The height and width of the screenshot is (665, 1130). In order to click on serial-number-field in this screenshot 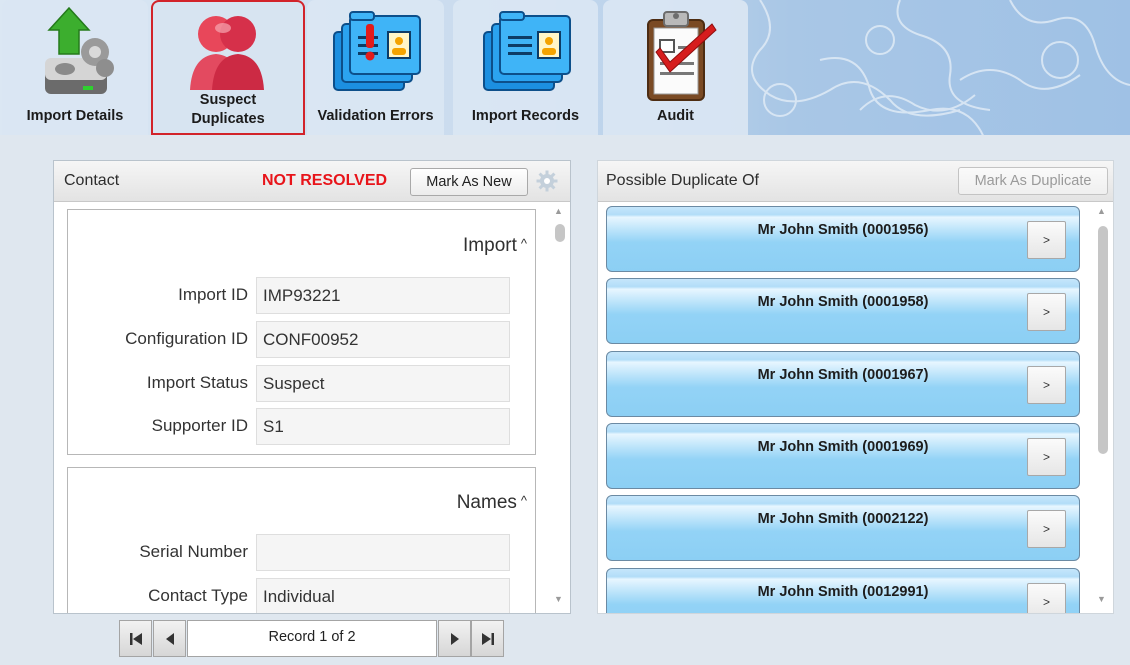, I will do `click(383, 552)`.